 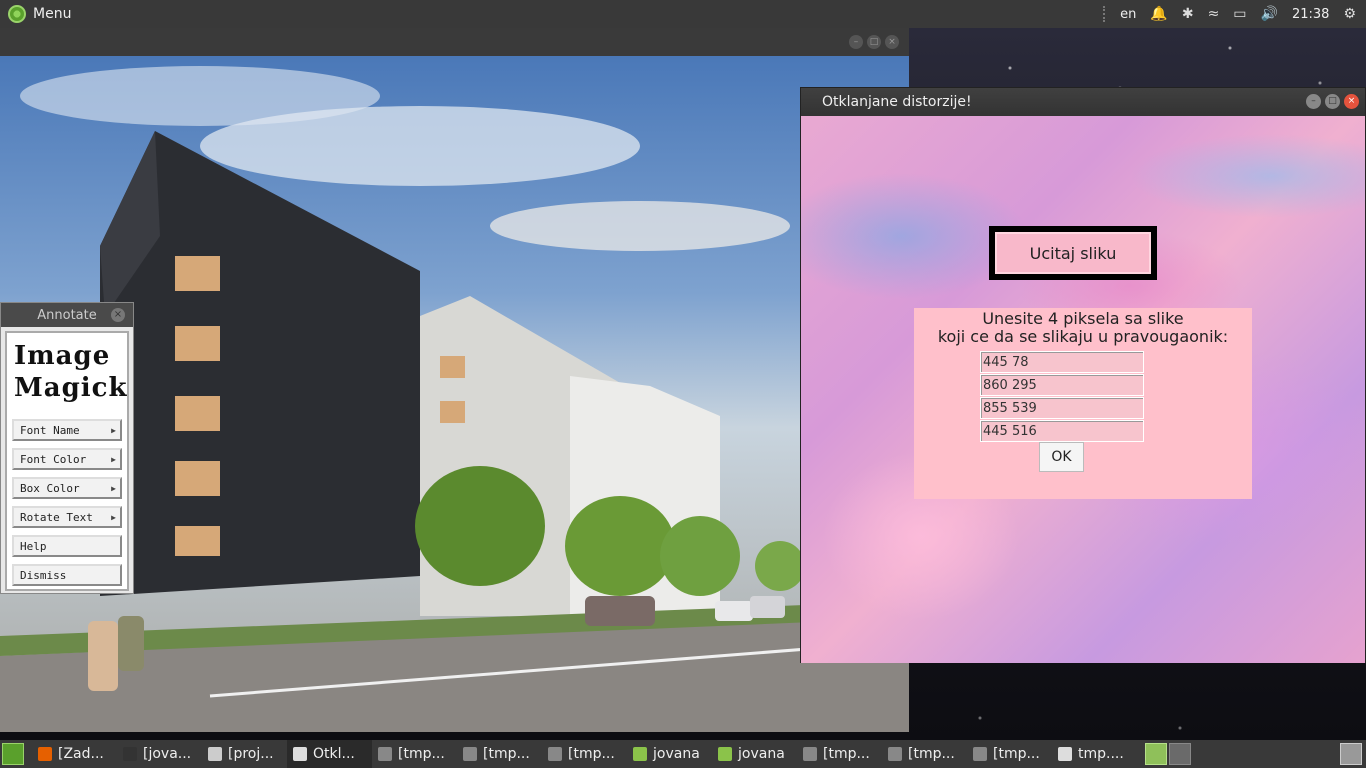 I want to click on rotate-text-label: Rotate Text, so click(x=56, y=517).